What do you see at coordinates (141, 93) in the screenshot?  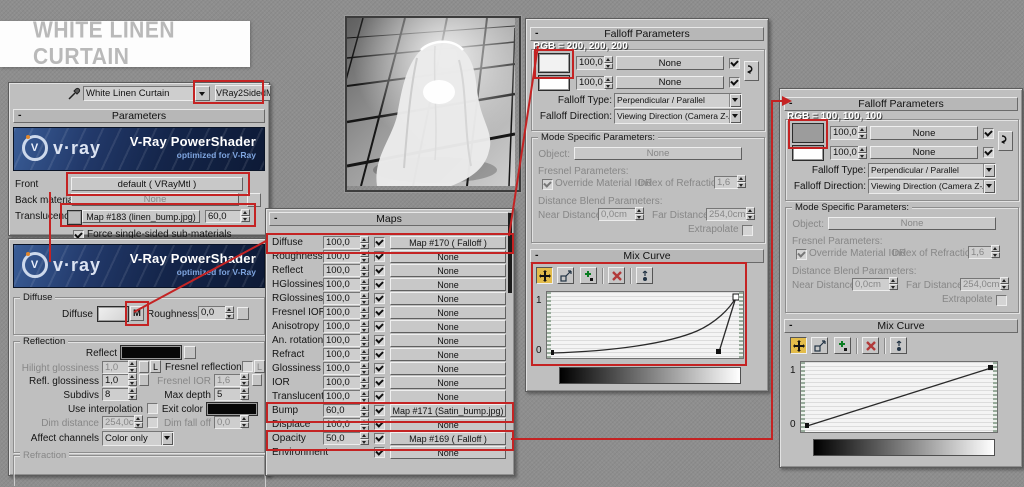 I see `material-name-dropdown: White Linen Curtain` at bounding box center [141, 93].